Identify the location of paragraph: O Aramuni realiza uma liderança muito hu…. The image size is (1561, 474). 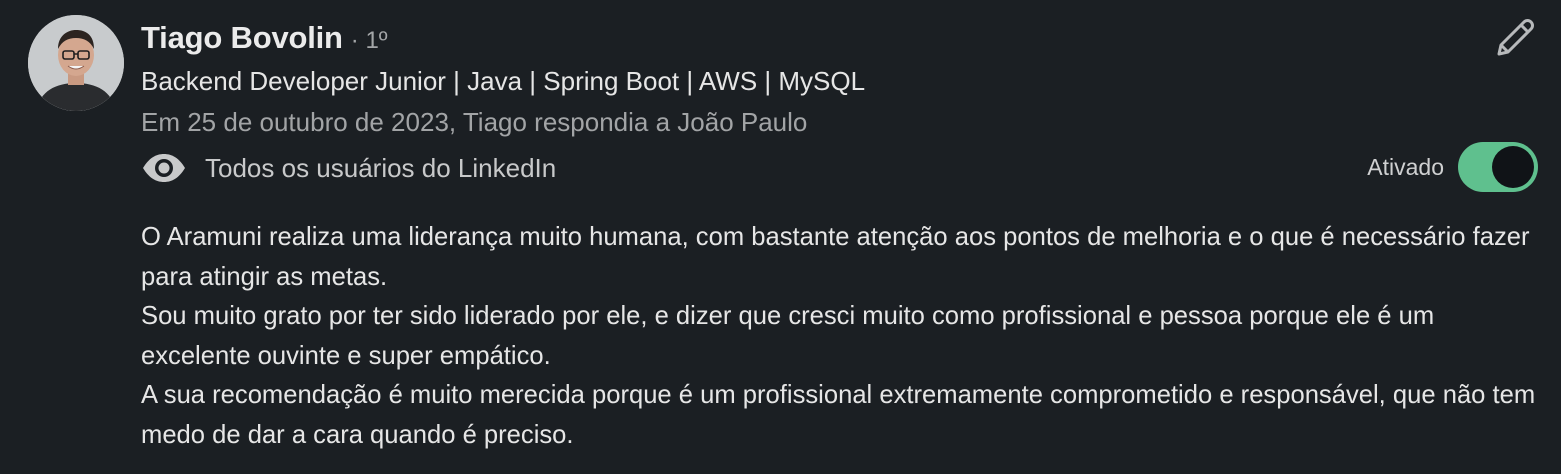
(835, 257).